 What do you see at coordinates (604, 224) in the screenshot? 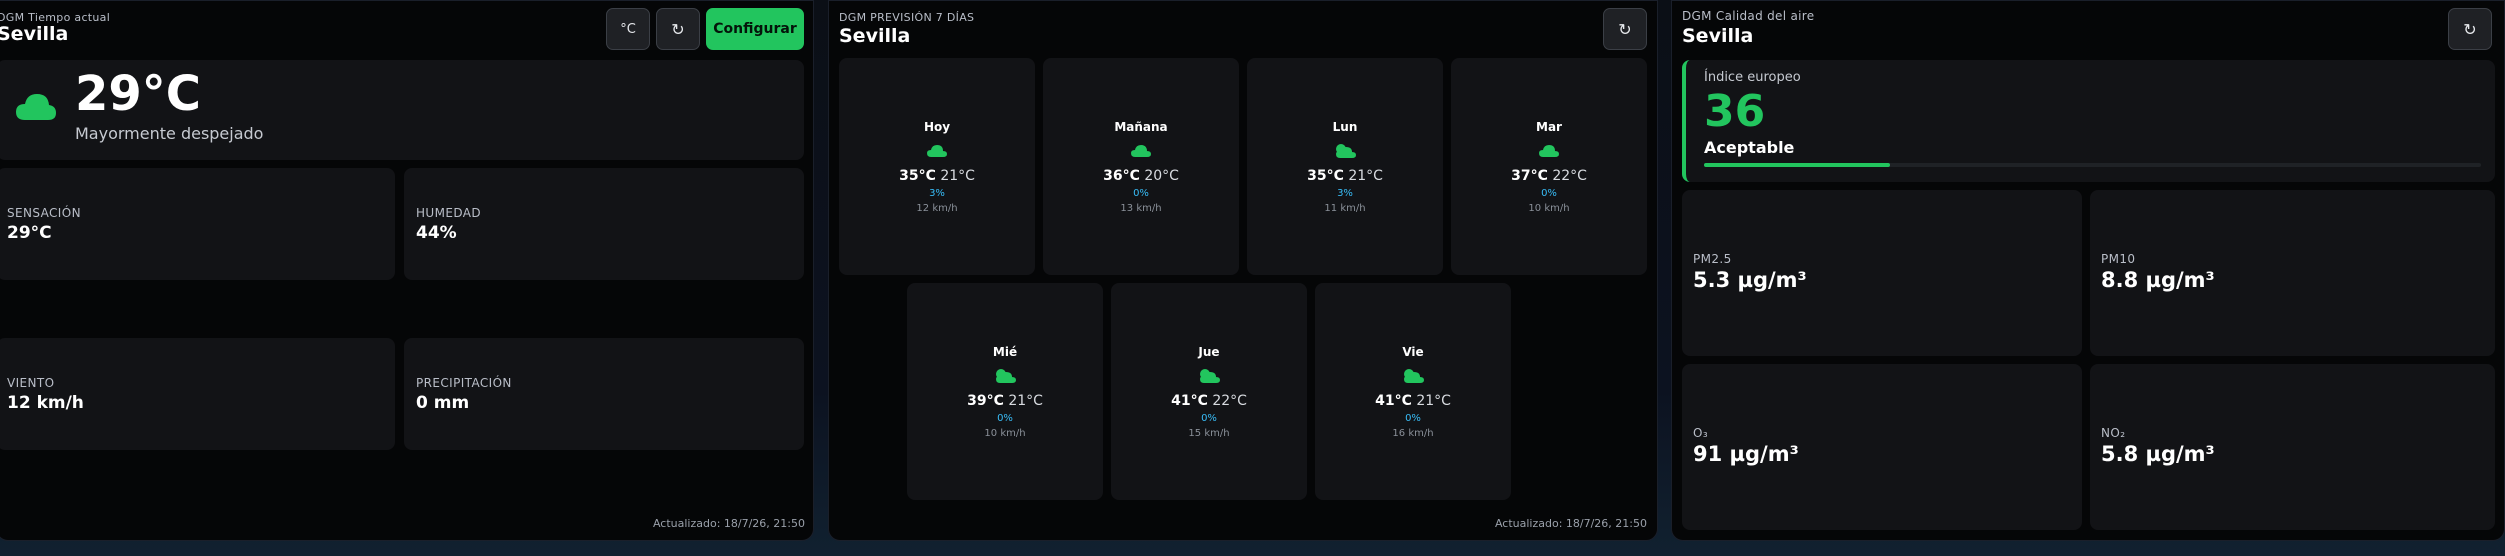
I see `stat-card-humidity: HUMEDAD 44%` at bounding box center [604, 224].